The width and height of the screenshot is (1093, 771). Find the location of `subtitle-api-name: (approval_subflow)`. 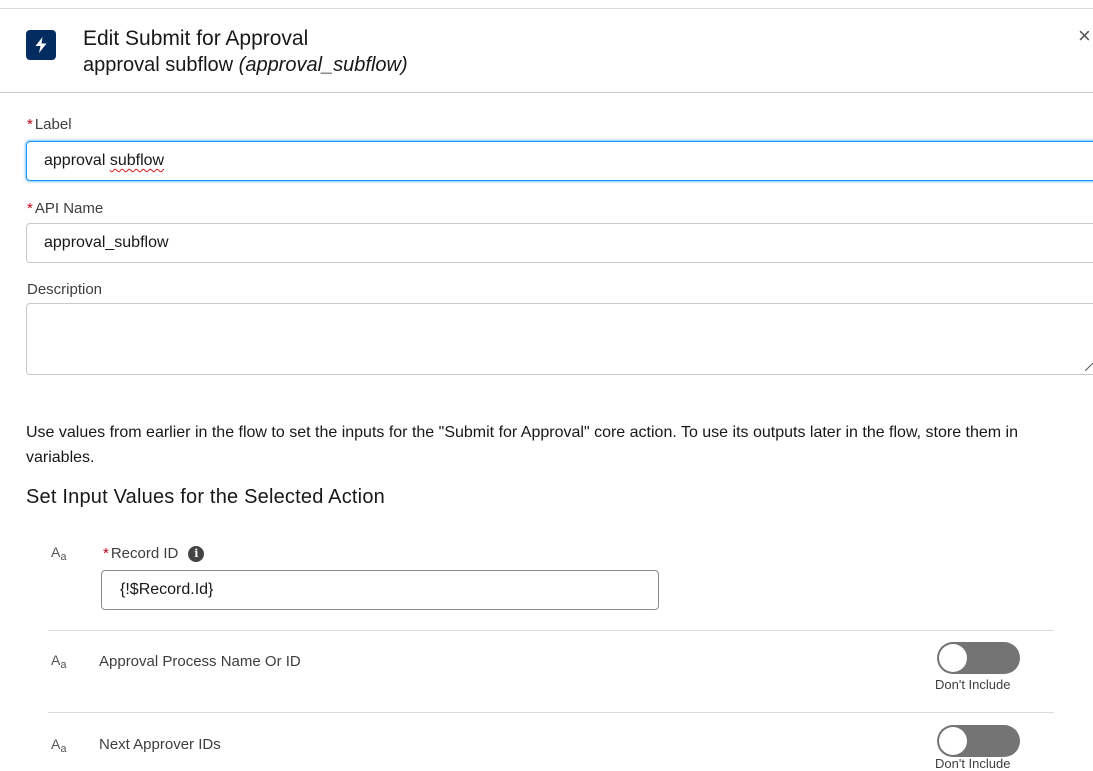

subtitle-api-name: (approval_subflow) is located at coordinates (323, 65).